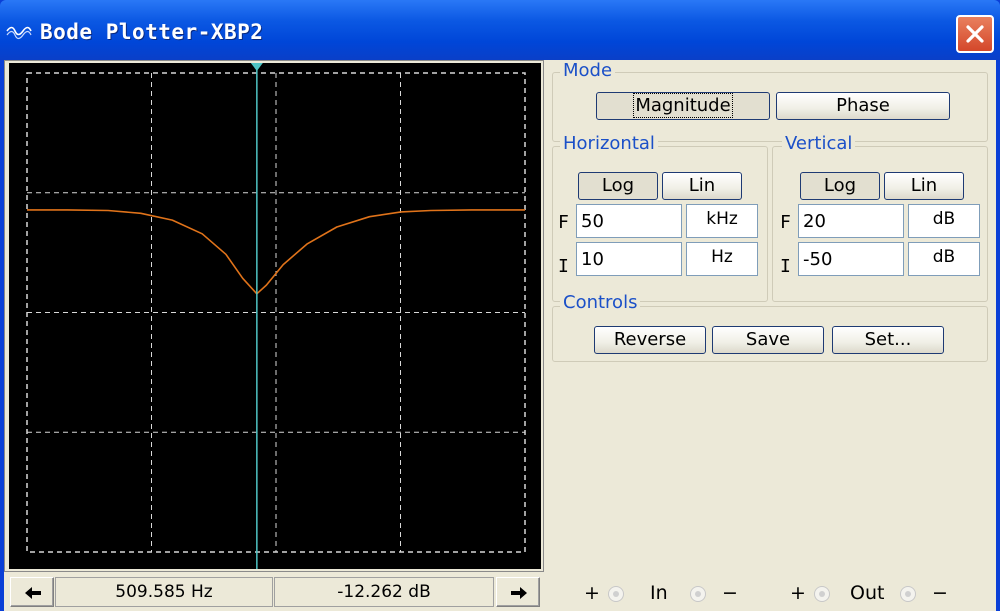 Image resolution: width=1000 pixels, height=611 pixels. Describe the element at coordinates (600, 302) in the screenshot. I see `controls-group-label: Controls` at that location.